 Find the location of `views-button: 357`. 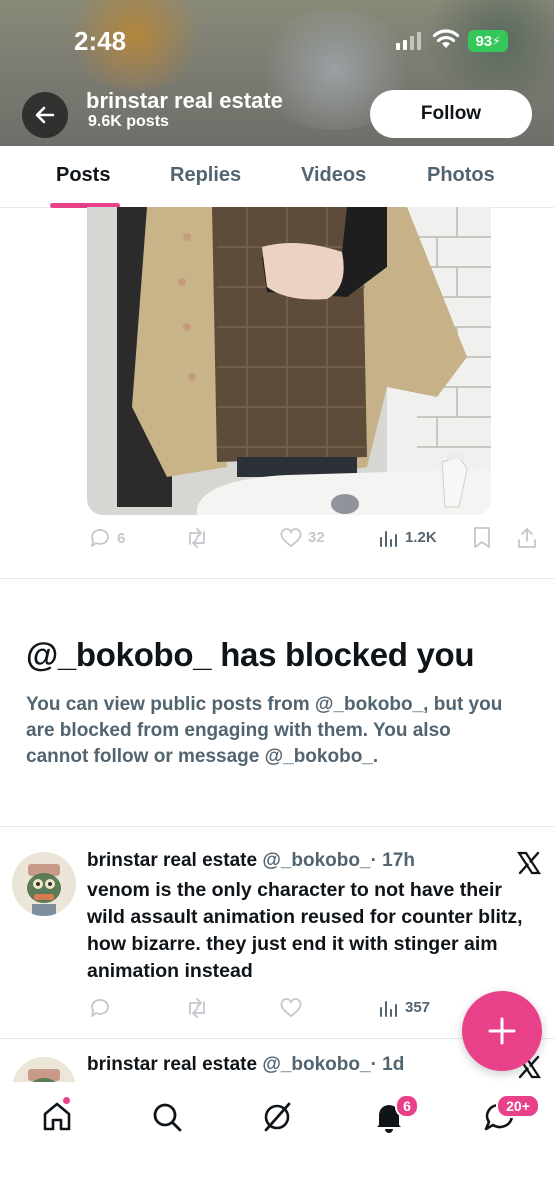

views-button: 357 is located at coordinates (404, 1007).